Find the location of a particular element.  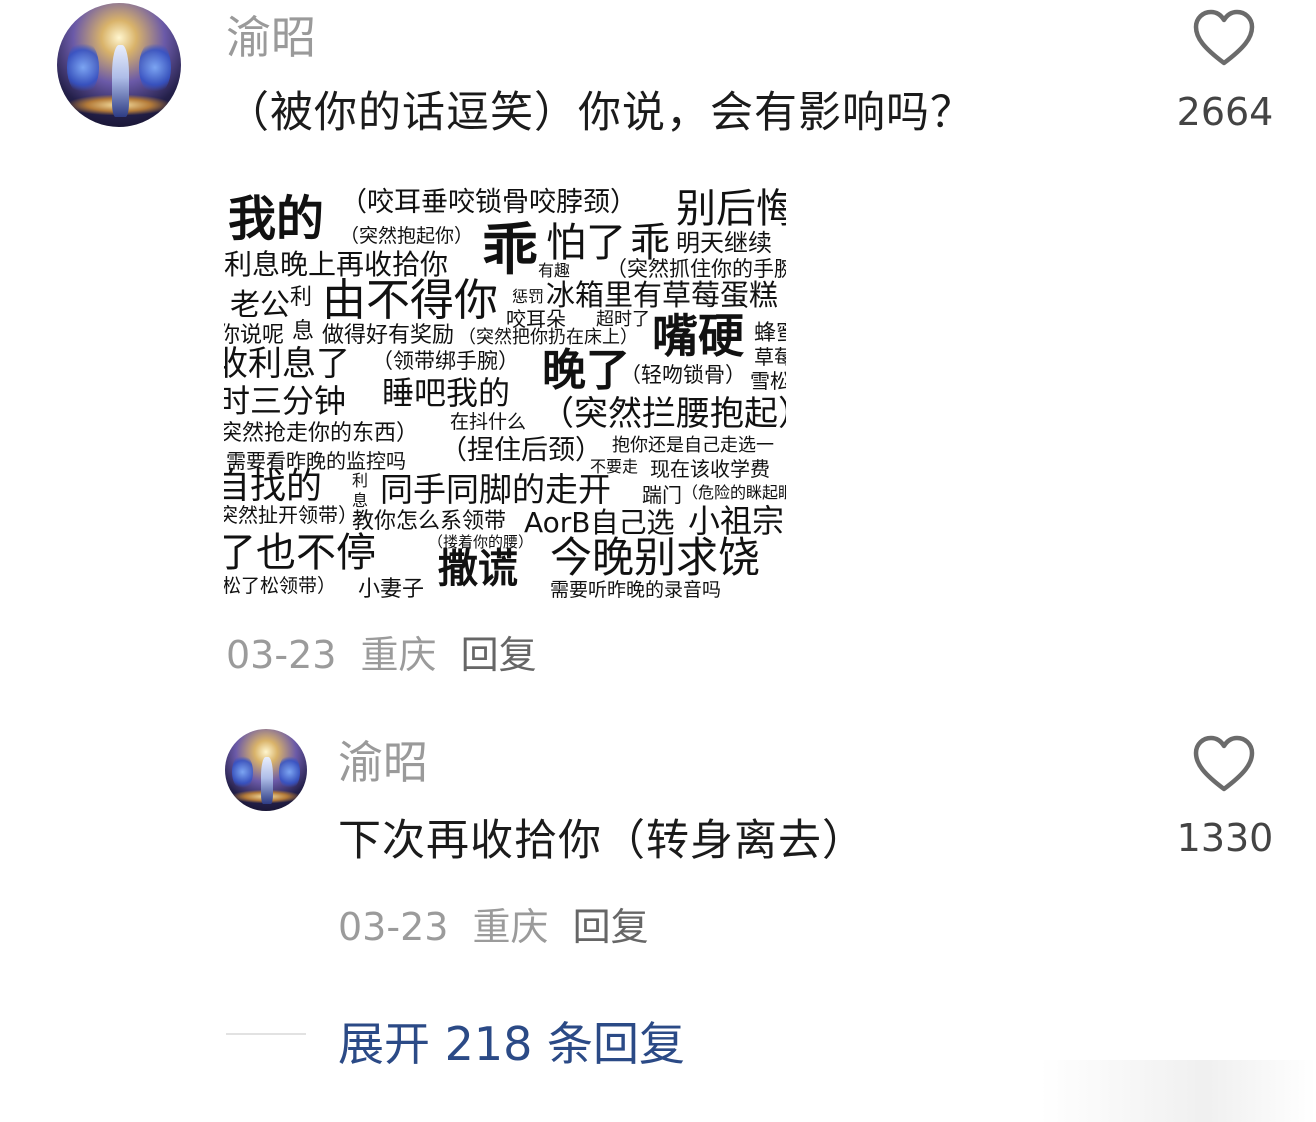

meme-word: 需要听昨晚的录音吗 is located at coordinates (636, 590).